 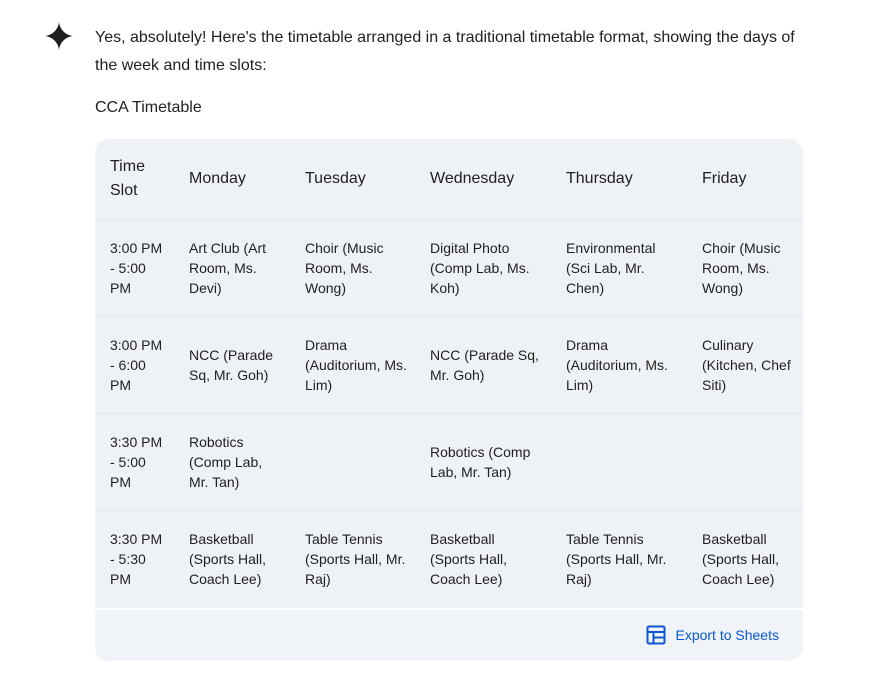 I want to click on column-header-tuesday: Tuesday, so click(x=335, y=178).